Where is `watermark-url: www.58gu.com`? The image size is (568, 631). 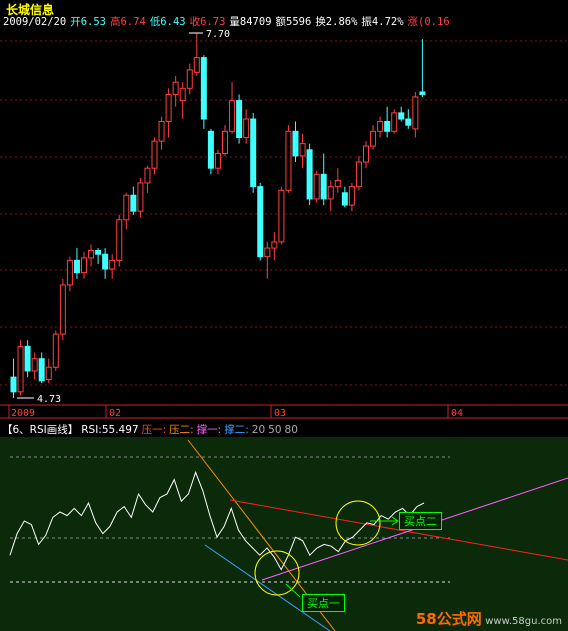 watermark-url: www.58gu.com is located at coordinates (523, 621).